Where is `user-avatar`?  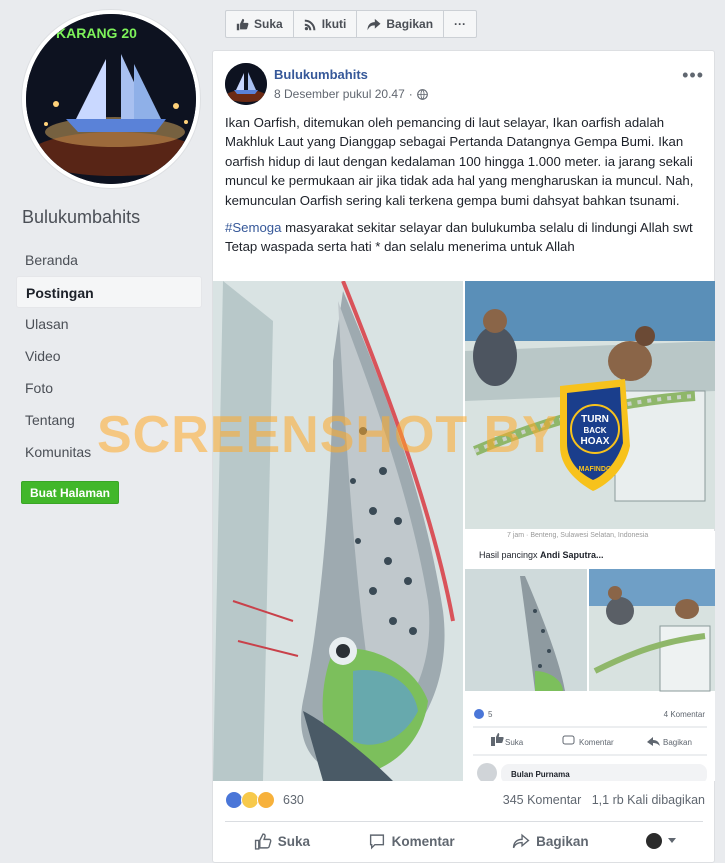
user-avatar is located at coordinates (654, 841).